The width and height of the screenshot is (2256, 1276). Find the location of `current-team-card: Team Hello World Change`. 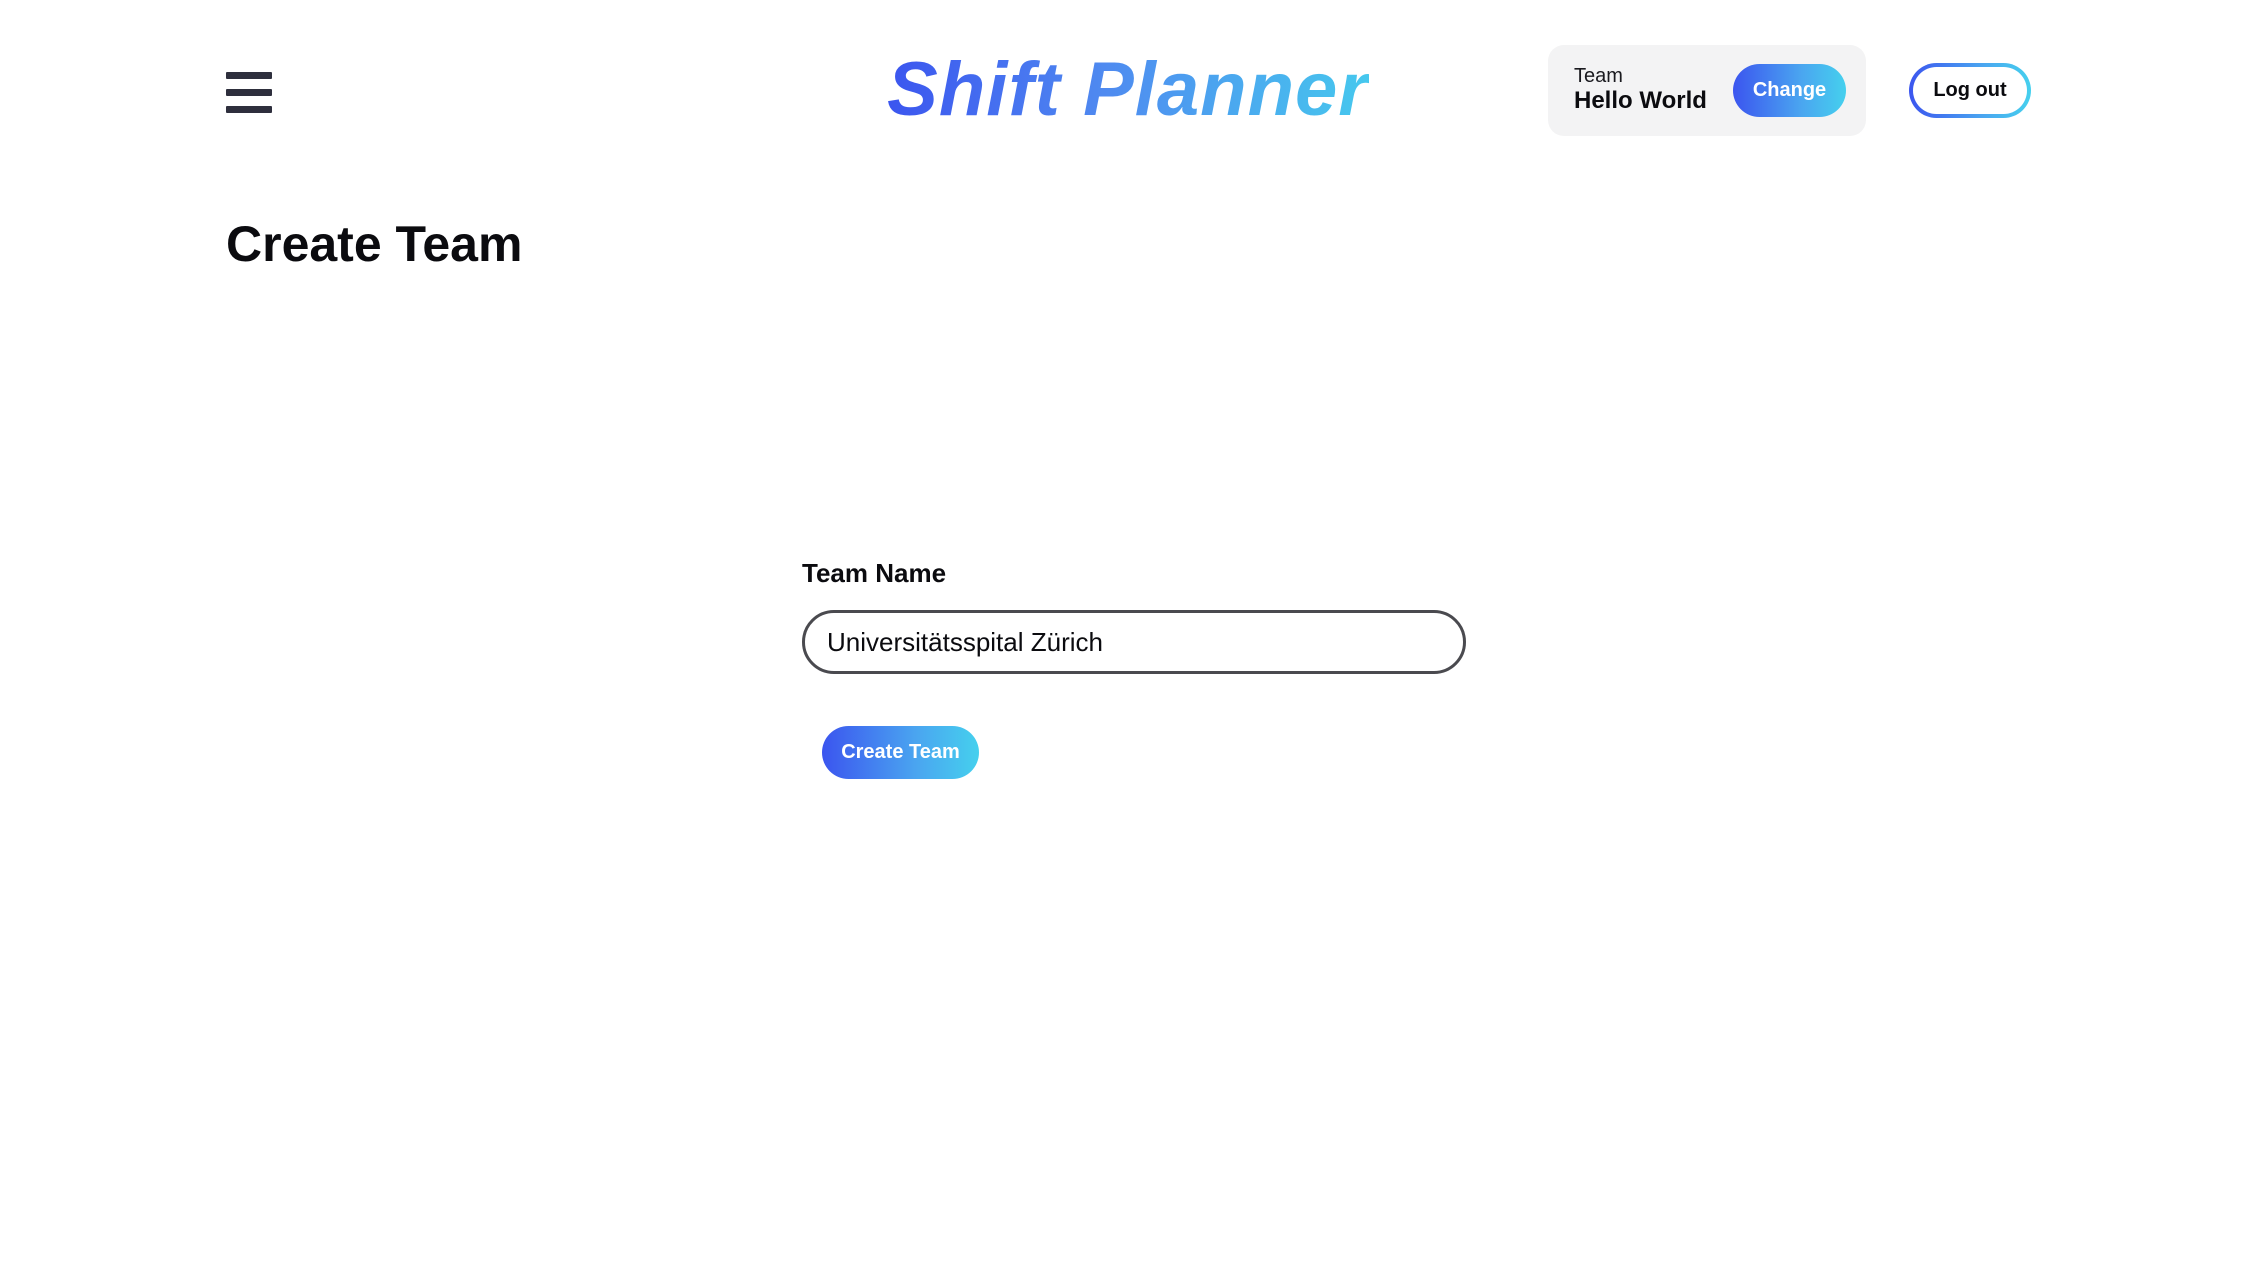

current-team-card: Team Hello World Change is located at coordinates (1707, 90).